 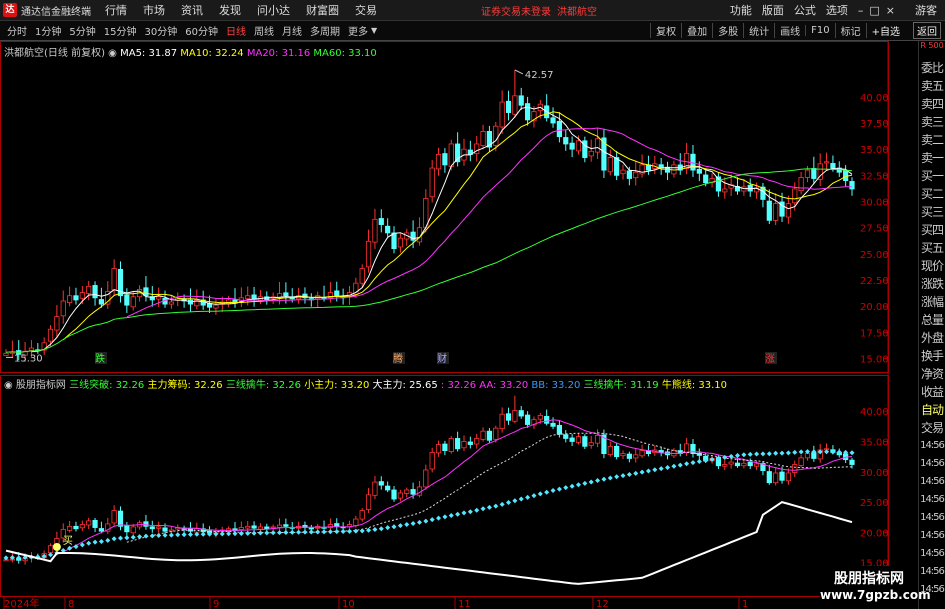 I want to click on tf-30min: 30分钟, so click(x=160, y=30).